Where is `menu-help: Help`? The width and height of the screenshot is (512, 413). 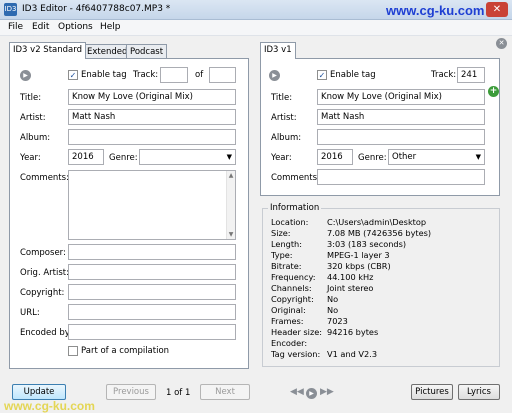 menu-help: Help is located at coordinates (110, 27).